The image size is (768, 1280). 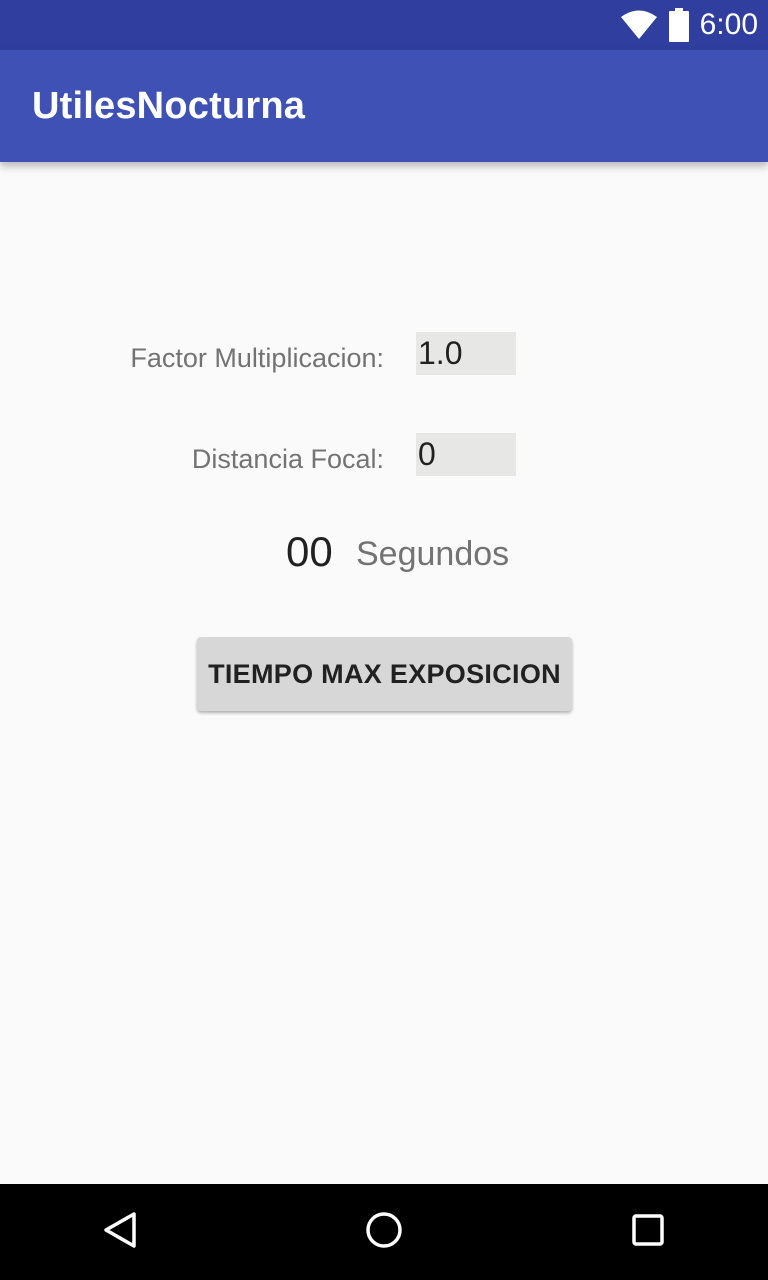 I want to click on home-icon, so click(x=384, y=1232).